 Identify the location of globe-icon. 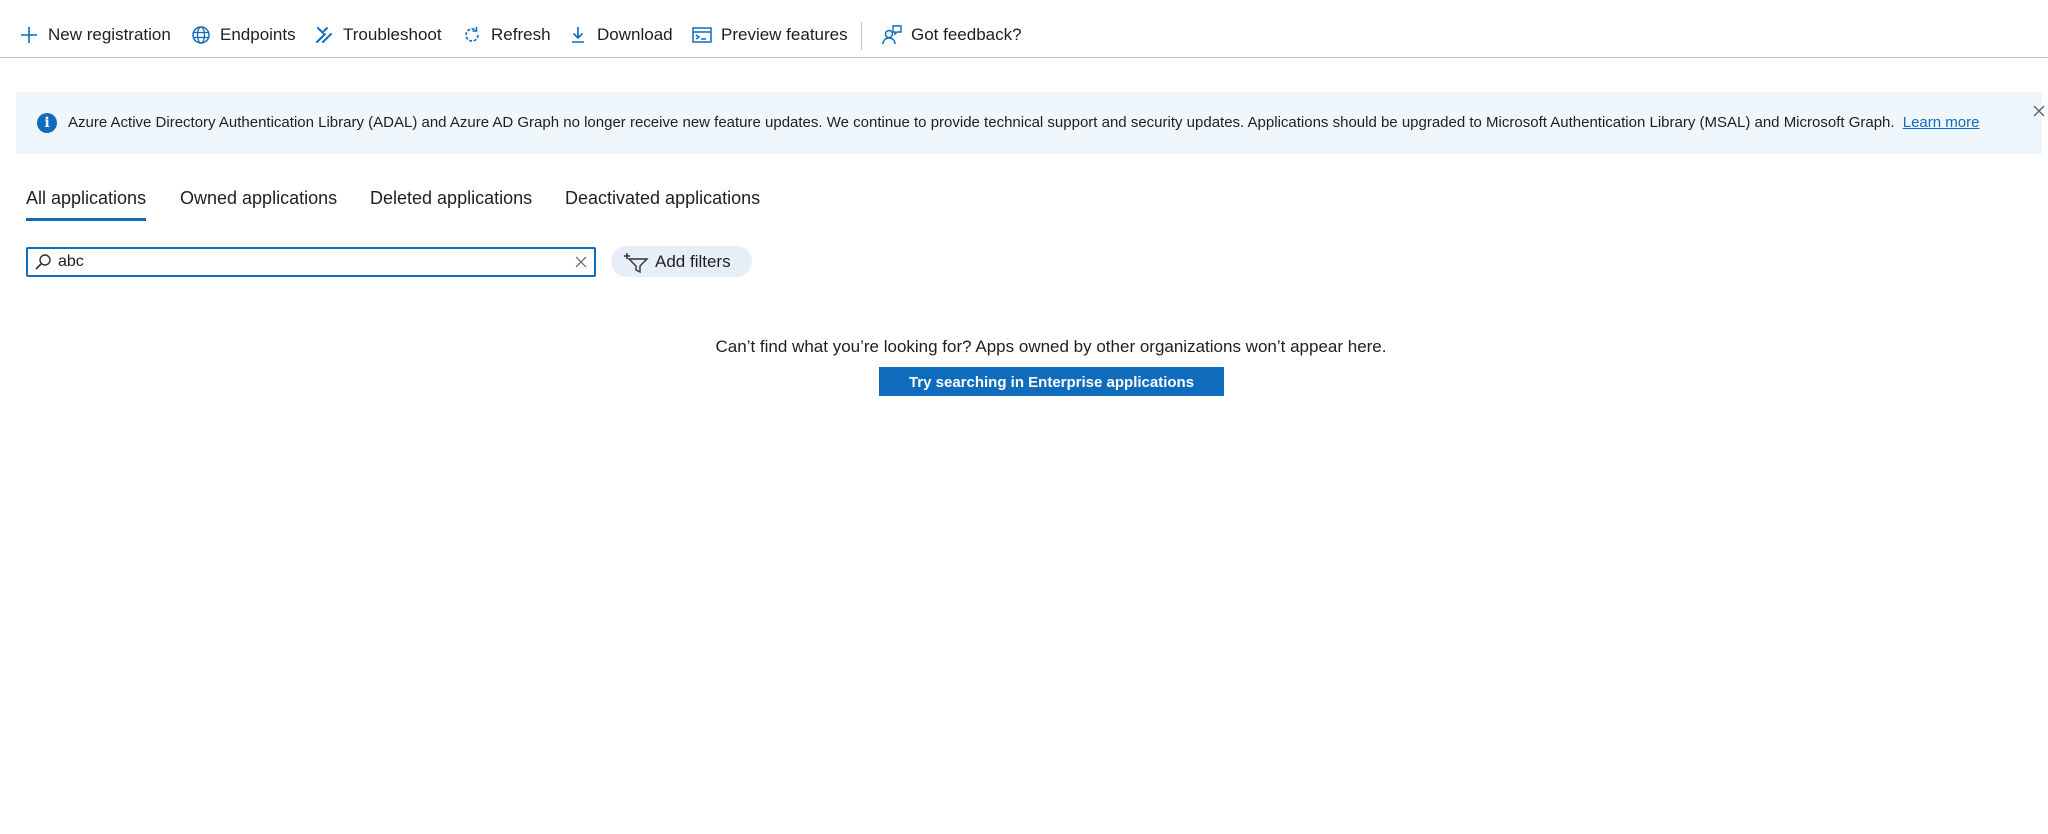
(201, 35).